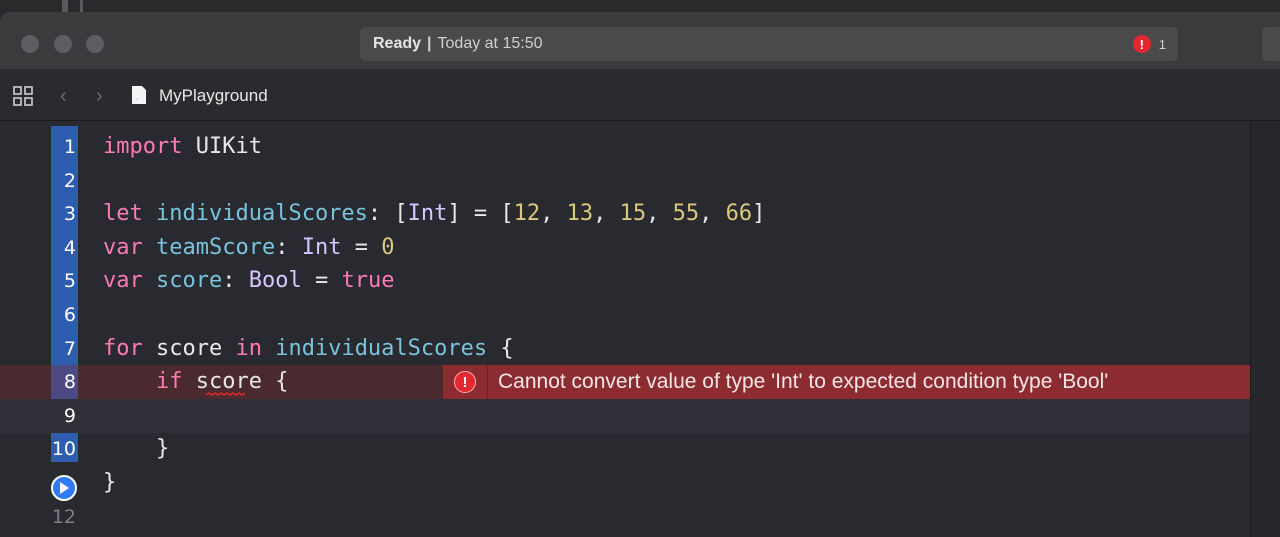 The height and width of the screenshot is (537, 1280). What do you see at coordinates (759, 214) in the screenshot?
I see `code-token: ]` at bounding box center [759, 214].